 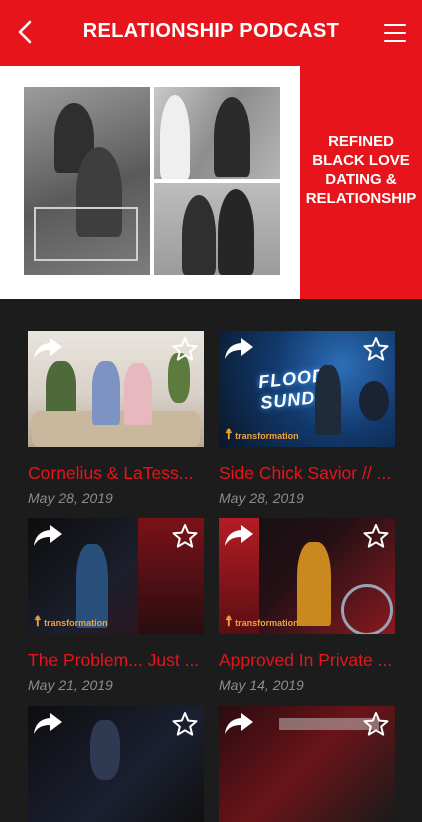 I want to click on top-app-bar: RELATIONSHIP PODCAST, so click(x=211, y=33).